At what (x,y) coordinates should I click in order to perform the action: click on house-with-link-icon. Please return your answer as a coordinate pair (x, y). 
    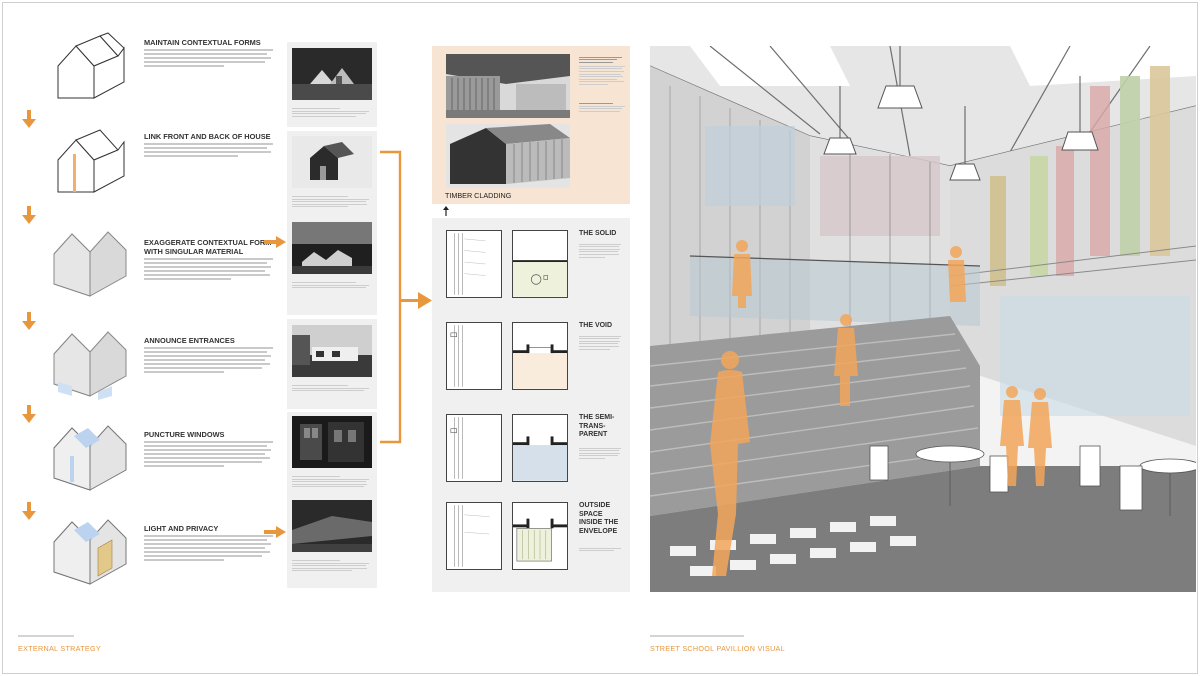
    Looking at the image, I should click on (91, 161).